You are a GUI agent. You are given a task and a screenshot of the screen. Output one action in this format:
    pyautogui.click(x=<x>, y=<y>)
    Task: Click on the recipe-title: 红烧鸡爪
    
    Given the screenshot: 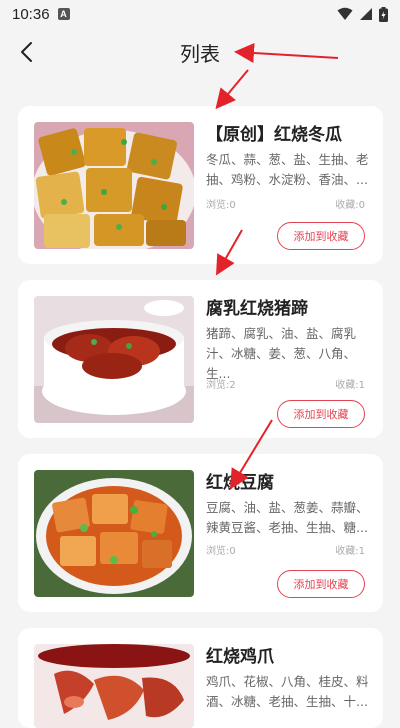 What is the action you would take?
    pyautogui.click(x=240, y=654)
    